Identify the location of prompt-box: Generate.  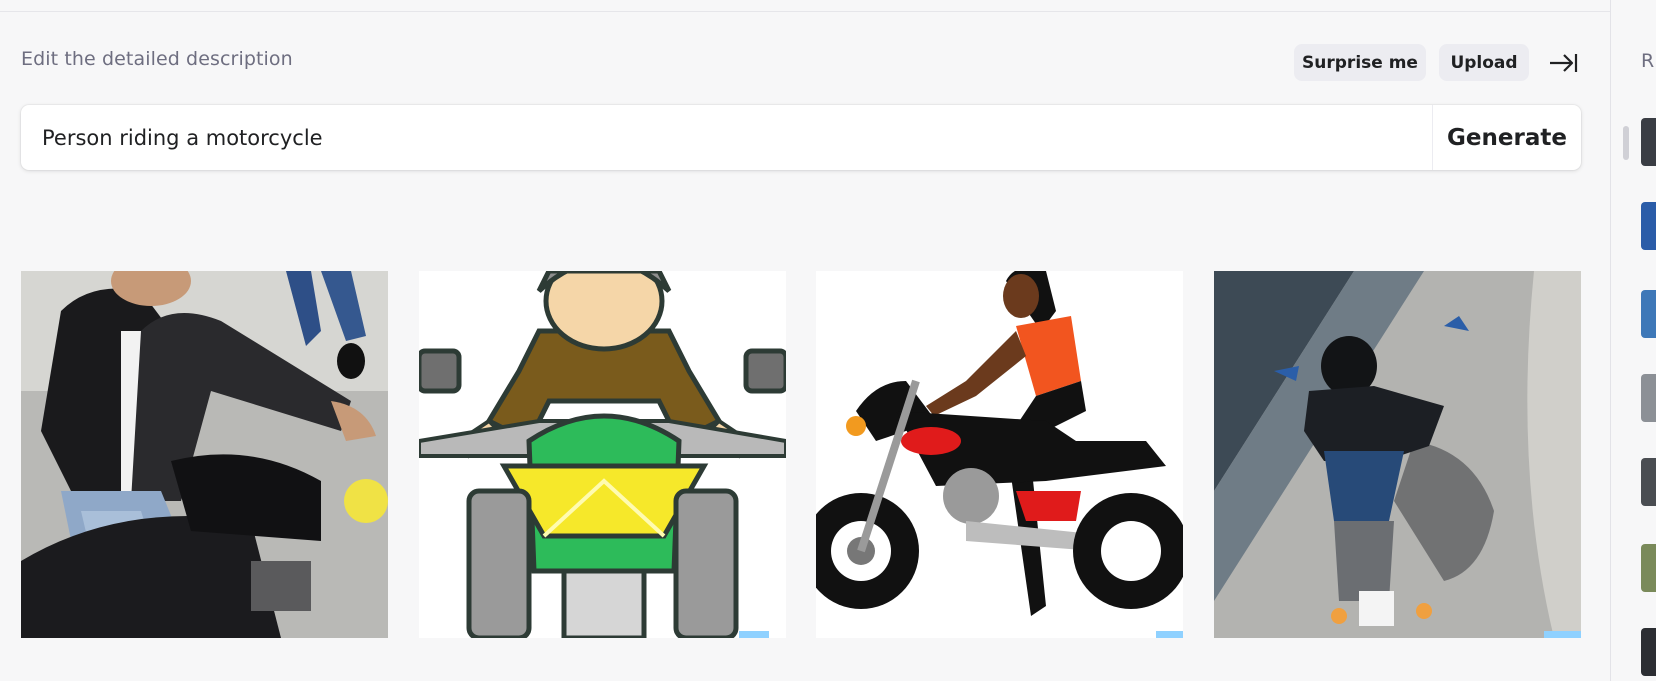
(801, 137).